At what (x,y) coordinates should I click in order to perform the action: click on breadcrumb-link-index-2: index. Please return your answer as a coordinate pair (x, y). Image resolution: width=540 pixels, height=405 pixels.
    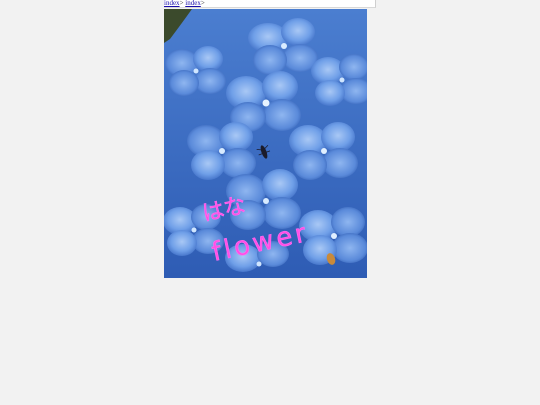
    Looking at the image, I should click on (193, 3).